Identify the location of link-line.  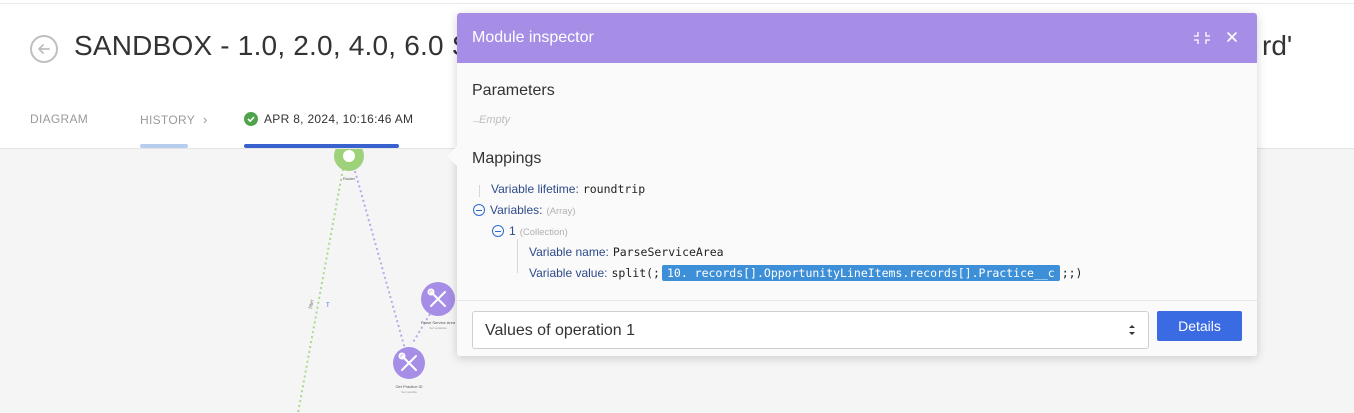
(421, 329).